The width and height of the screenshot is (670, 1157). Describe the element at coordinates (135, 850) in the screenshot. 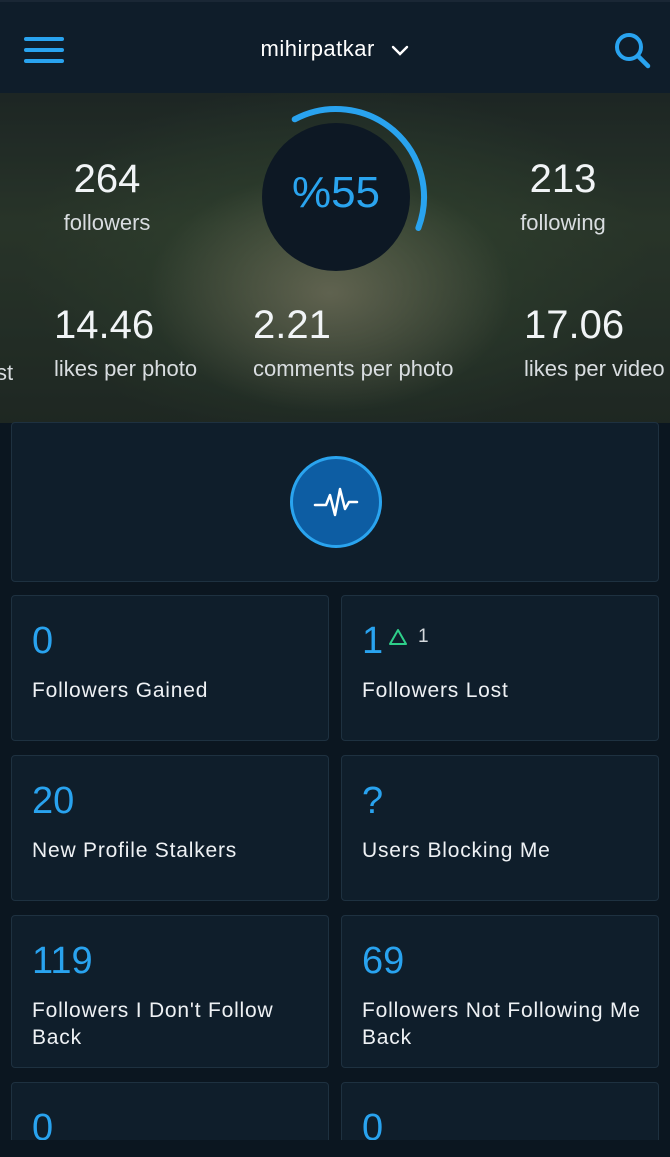

I see `card-label: New Profile Stalkers` at that location.